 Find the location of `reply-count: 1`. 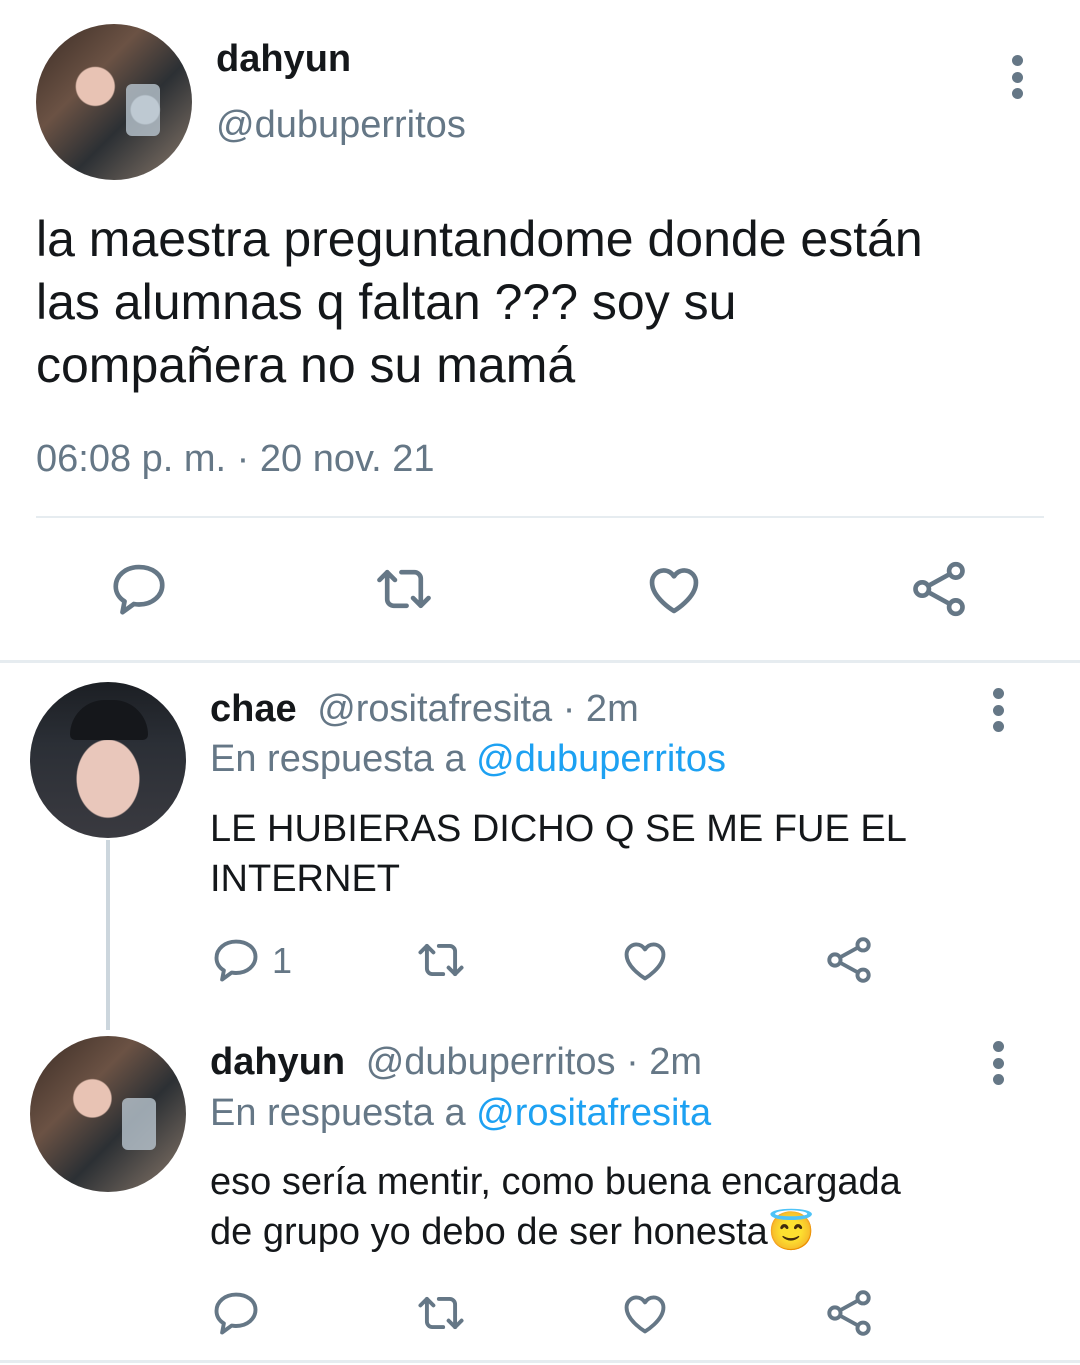

reply-count: 1 is located at coordinates (282, 960).